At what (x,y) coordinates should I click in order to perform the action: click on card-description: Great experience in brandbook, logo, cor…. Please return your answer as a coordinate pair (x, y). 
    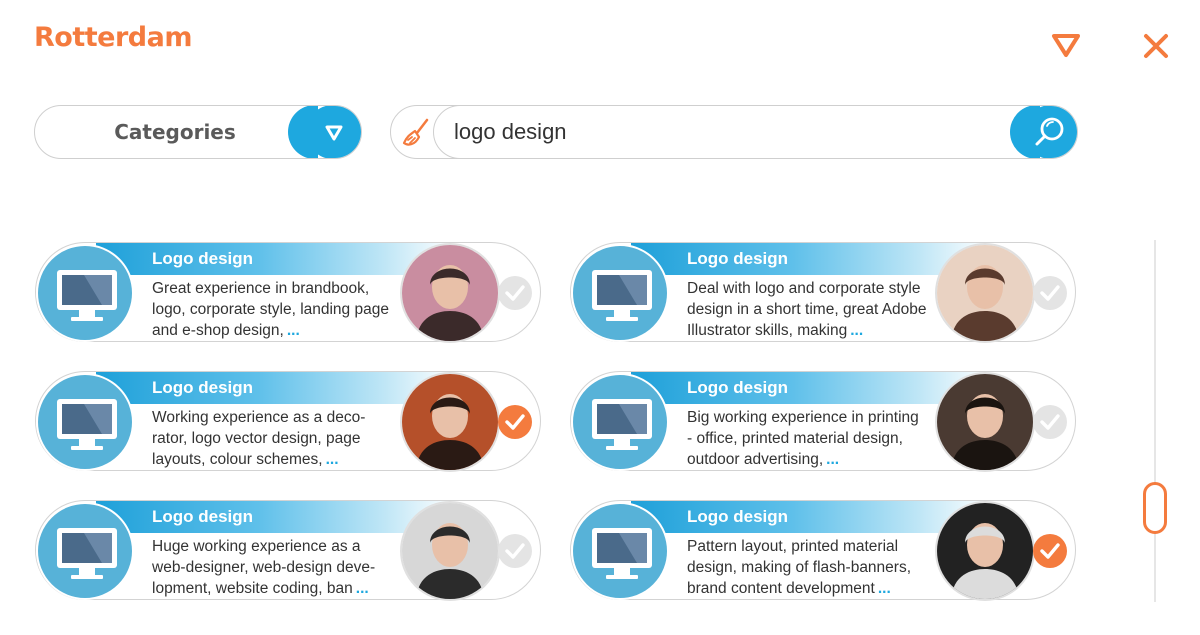
    Looking at the image, I should click on (272, 309).